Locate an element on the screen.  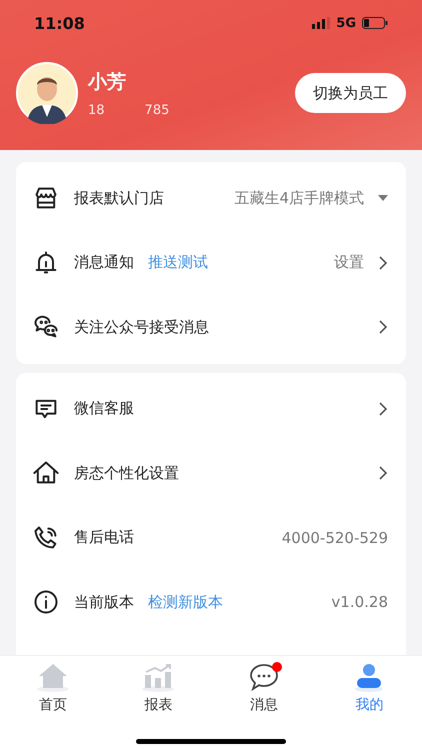
avatar is located at coordinates (47, 93).